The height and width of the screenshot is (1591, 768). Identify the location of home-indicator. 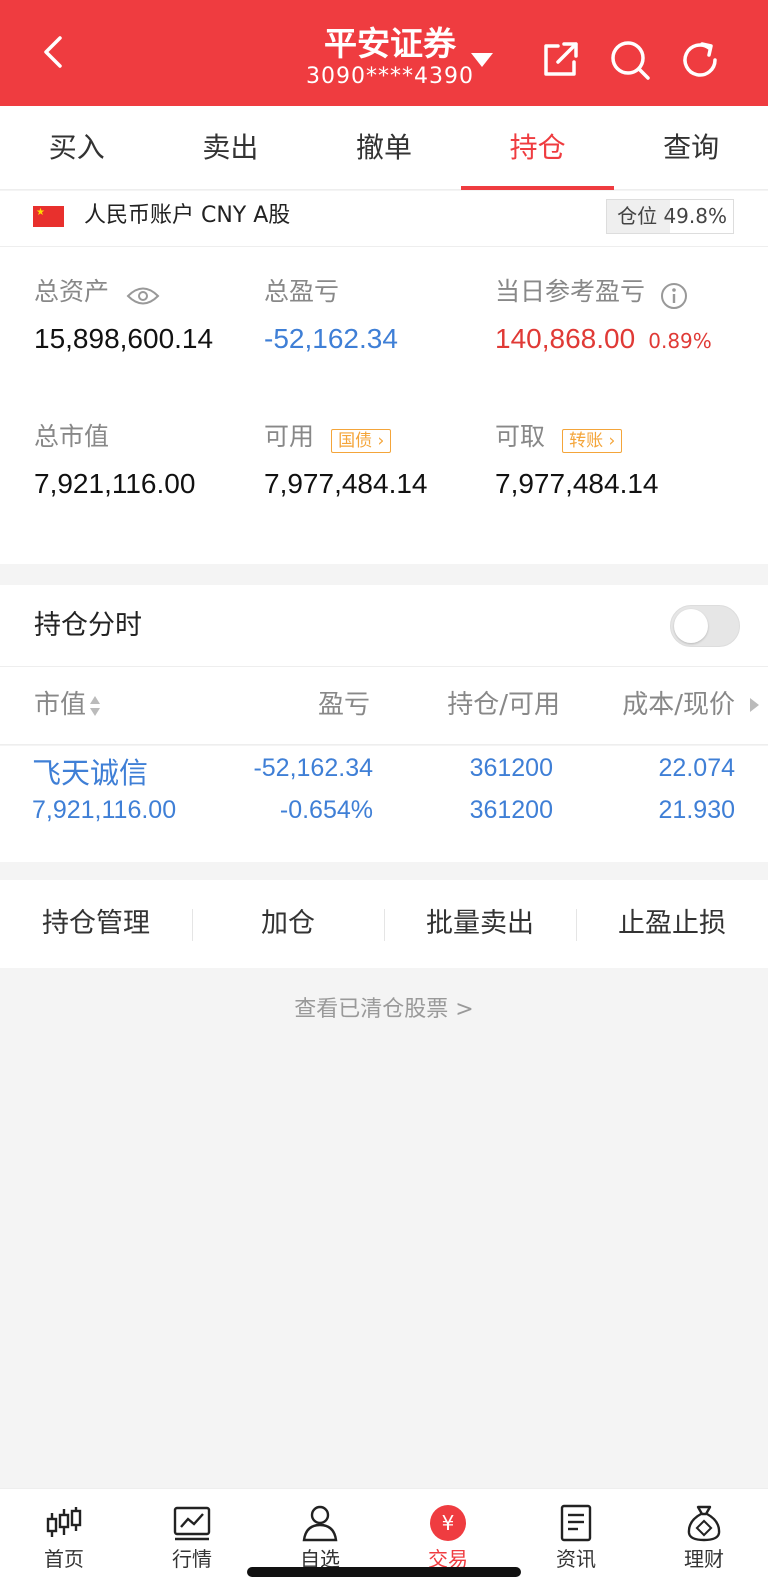
(384, 1572).